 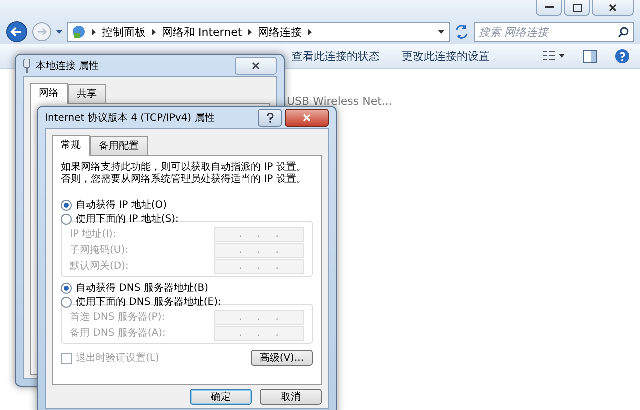 What do you see at coordinates (149, 302) in the screenshot?
I see `radio-label: 使用下面的 DNS 服务器地址(E):` at bounding box center [149, 302].